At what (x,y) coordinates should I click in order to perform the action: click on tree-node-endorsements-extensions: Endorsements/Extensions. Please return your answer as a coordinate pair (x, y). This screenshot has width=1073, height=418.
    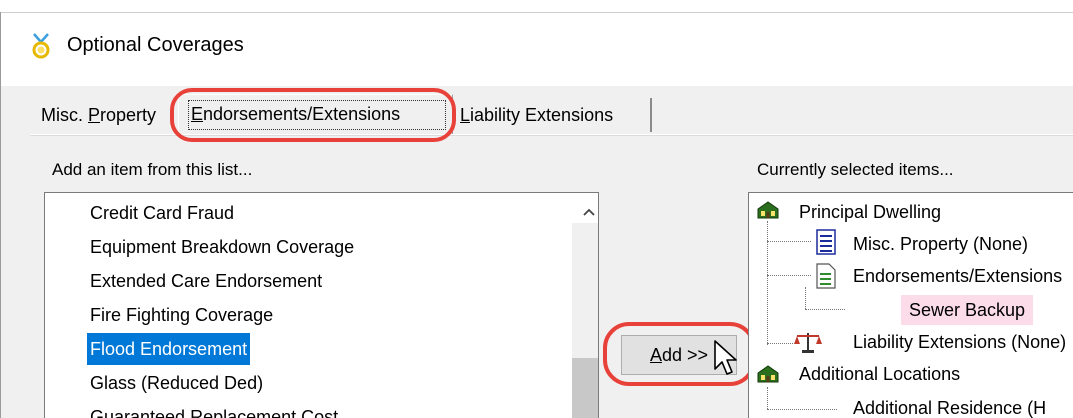
    Looking at the image, I should click on (957, 276).